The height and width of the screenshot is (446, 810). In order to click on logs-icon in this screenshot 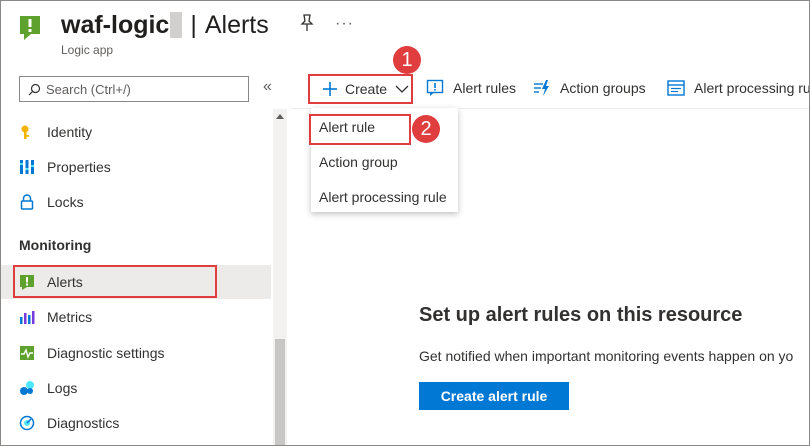, I will do `click(27, 388)`.